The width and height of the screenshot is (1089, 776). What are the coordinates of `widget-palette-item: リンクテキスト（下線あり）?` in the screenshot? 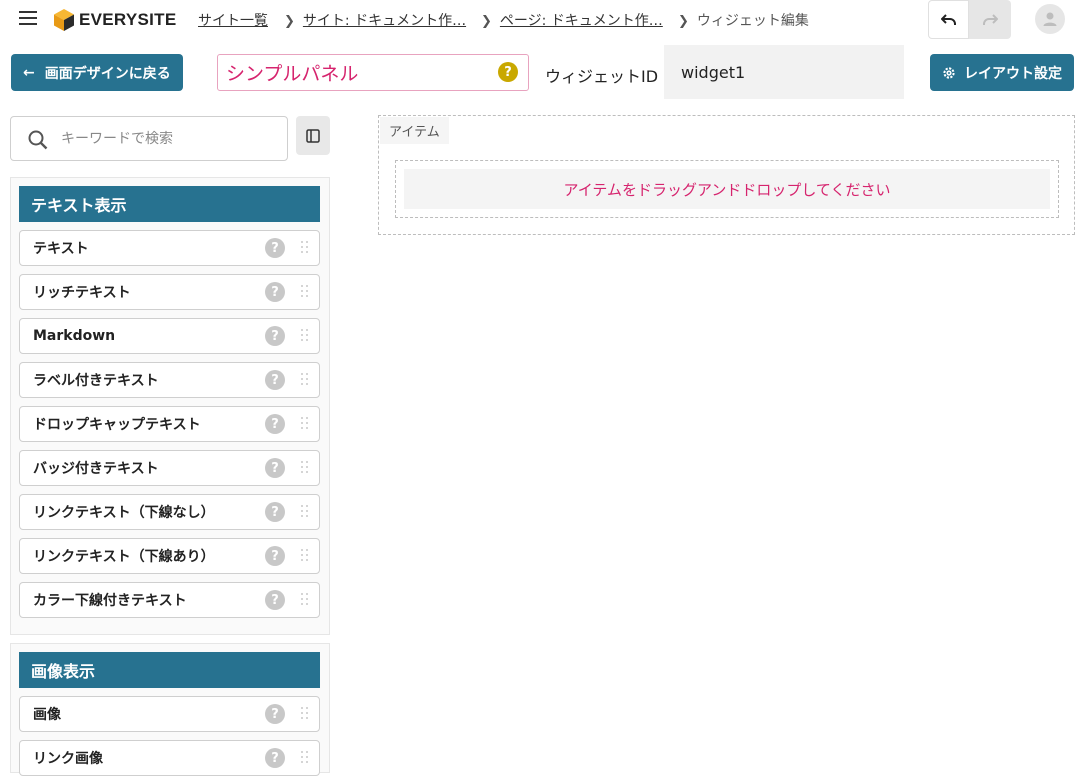 It's located at (169, 556).